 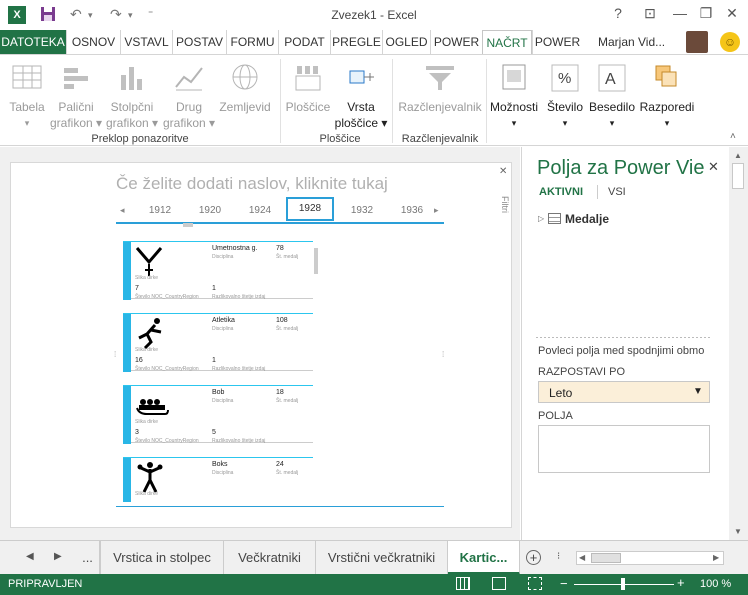 What do you see at coordinates (541, 218) in the screenshot?
I see `expand-icon: ▷` at bounding box center [541, 218].